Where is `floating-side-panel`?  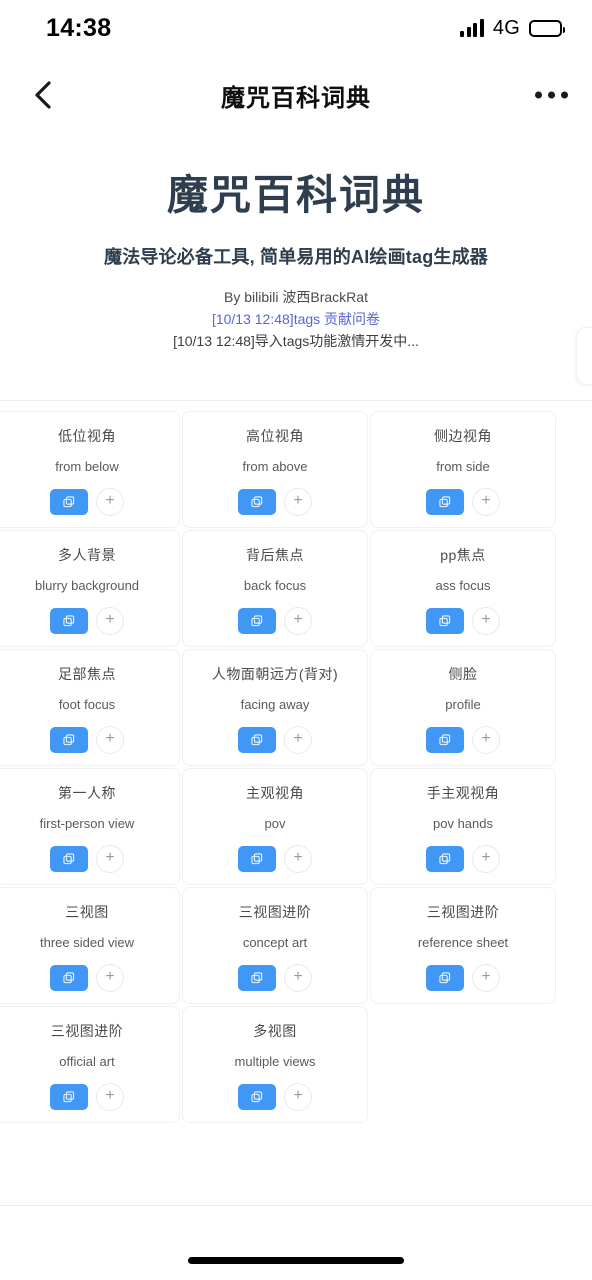
floating-side-panel is located at coordinates (584, 356).